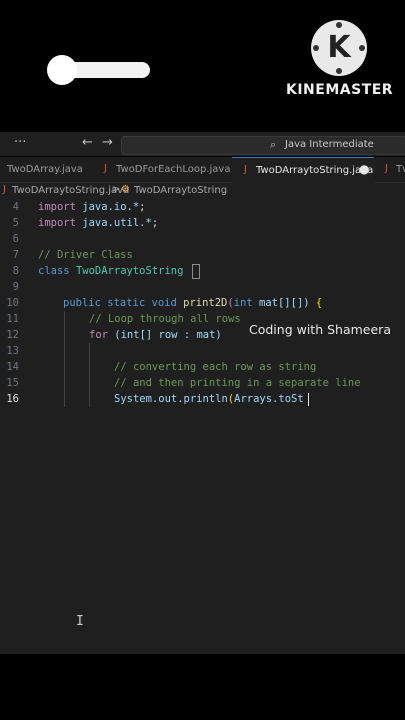 Image resolution: width=405 pixels, height=720 pixels. I want to click on search-icon: ⌕, so click(273, 144).